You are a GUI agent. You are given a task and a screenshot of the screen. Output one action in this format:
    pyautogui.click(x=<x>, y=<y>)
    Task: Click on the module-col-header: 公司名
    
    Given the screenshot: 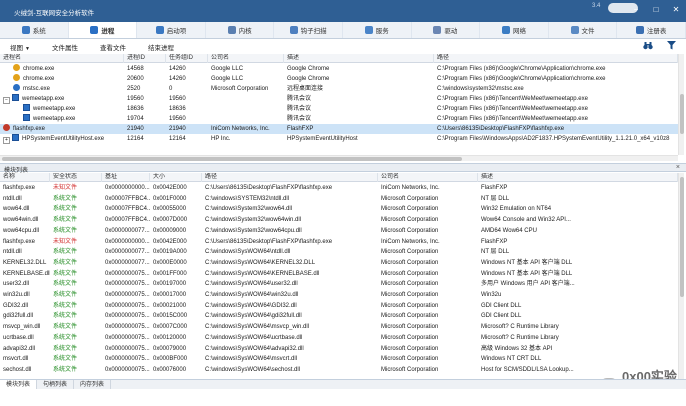 What is the action you would take?
    pyautogui.click(x=428, y=177)
    